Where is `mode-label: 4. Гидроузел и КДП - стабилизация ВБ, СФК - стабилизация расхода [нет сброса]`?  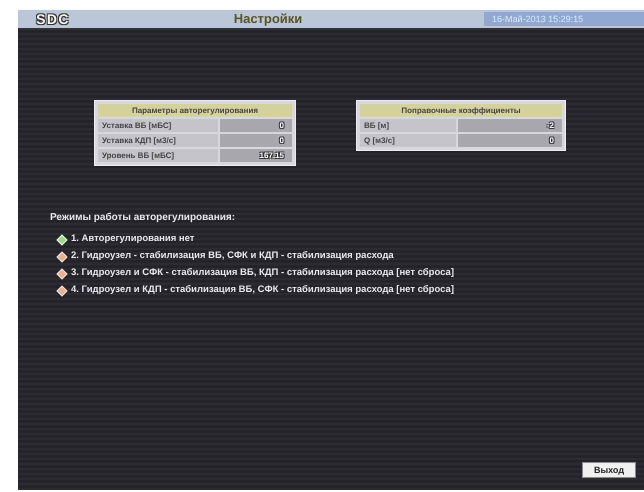 mode-label: 4. Гидроузел и КДП - стабилизация ВБ, СФК - стабилизация расхода [нет сброса] is located at coordinates (262, 290).